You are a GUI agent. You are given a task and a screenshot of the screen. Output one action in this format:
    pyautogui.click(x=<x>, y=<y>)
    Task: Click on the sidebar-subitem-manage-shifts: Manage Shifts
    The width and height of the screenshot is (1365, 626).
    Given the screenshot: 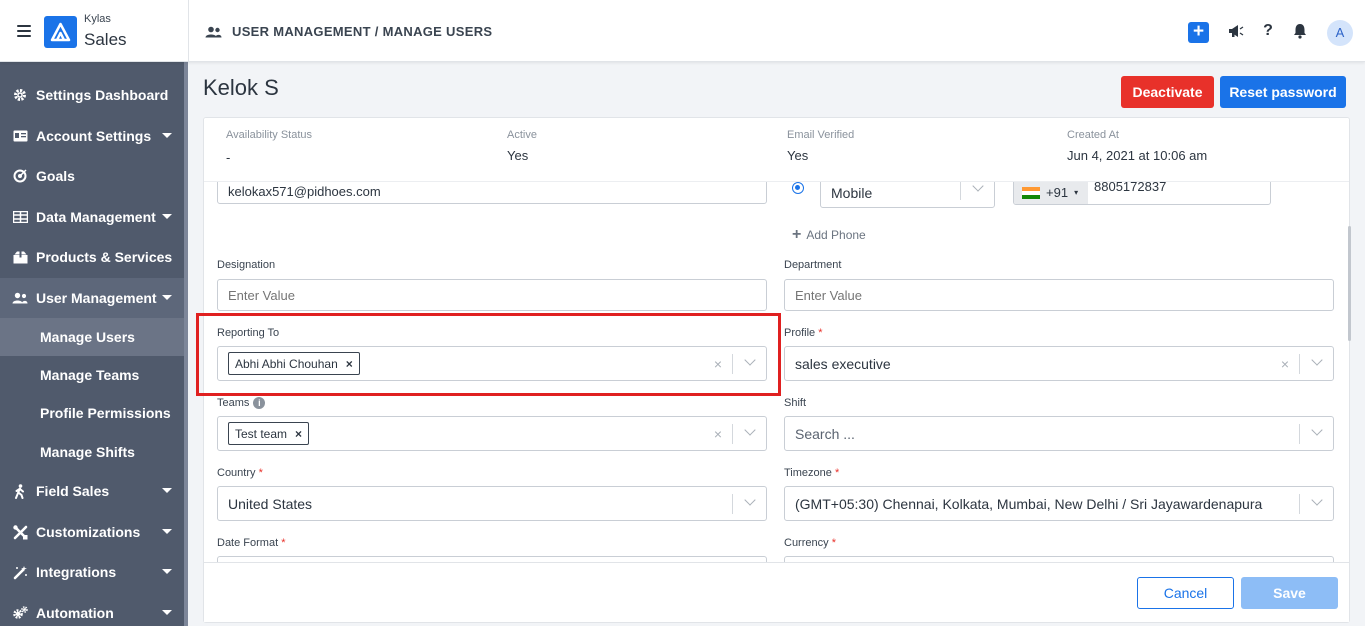 What is the action you would take?
    pyautogui.click(x=92, y=452)
    